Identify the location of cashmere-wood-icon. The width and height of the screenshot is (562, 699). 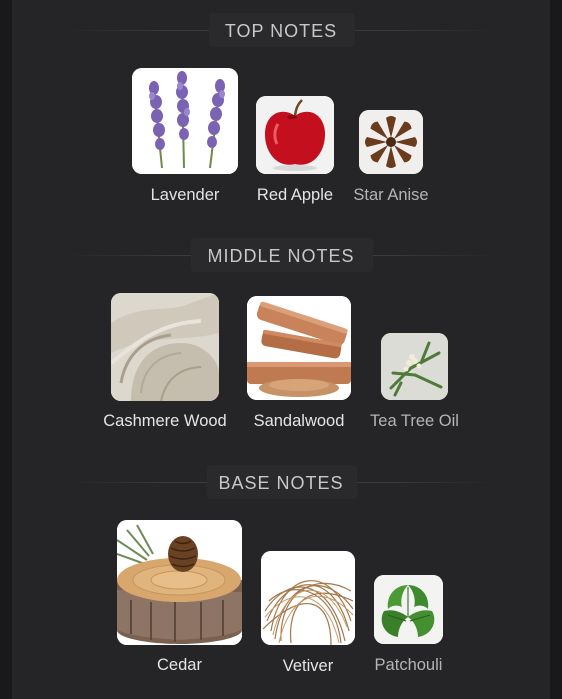
(165, 347).